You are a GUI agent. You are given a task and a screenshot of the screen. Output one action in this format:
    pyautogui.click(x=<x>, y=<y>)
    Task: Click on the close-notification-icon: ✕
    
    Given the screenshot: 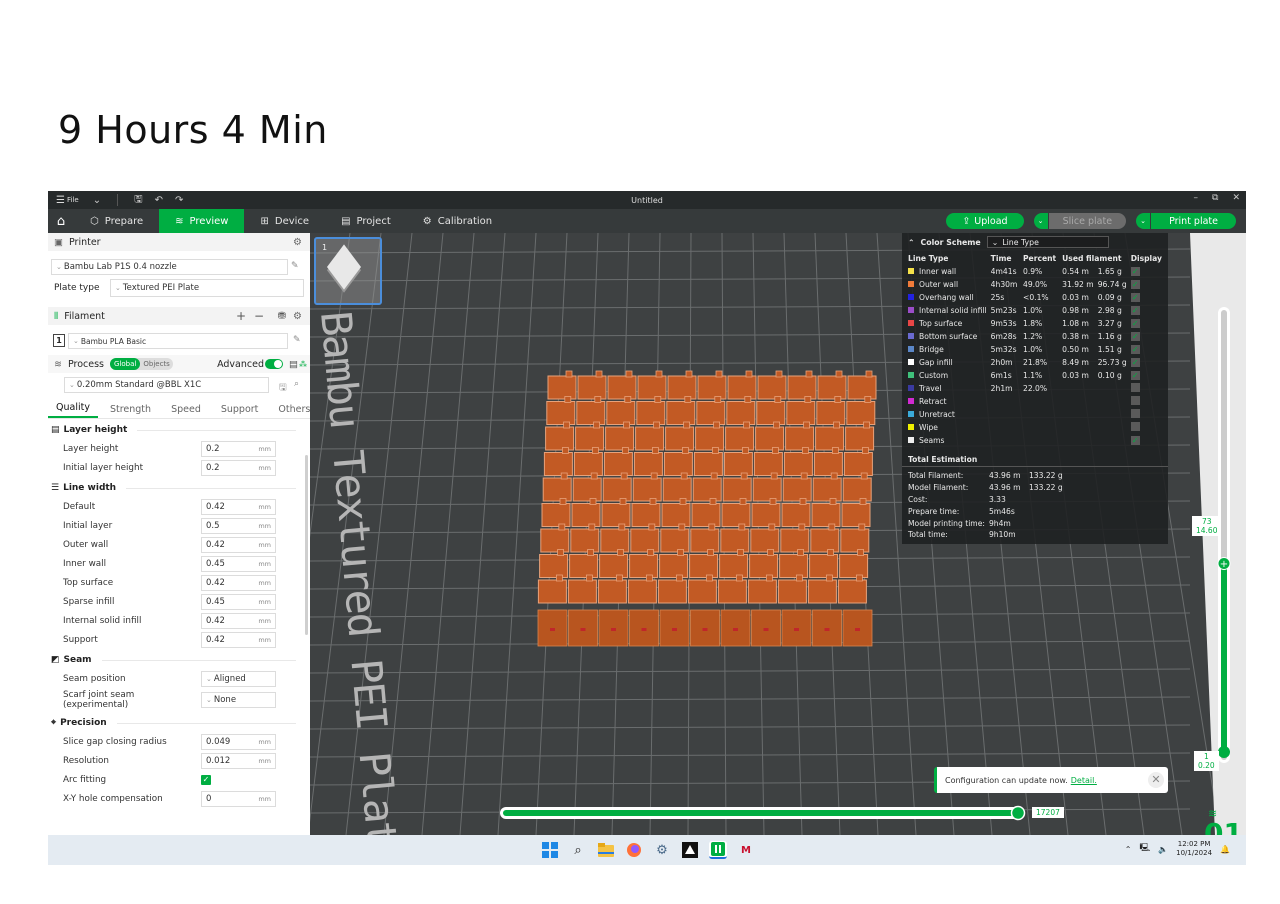 What is the action you would take?
    pyautogui.click(x=1156, y=780)
    